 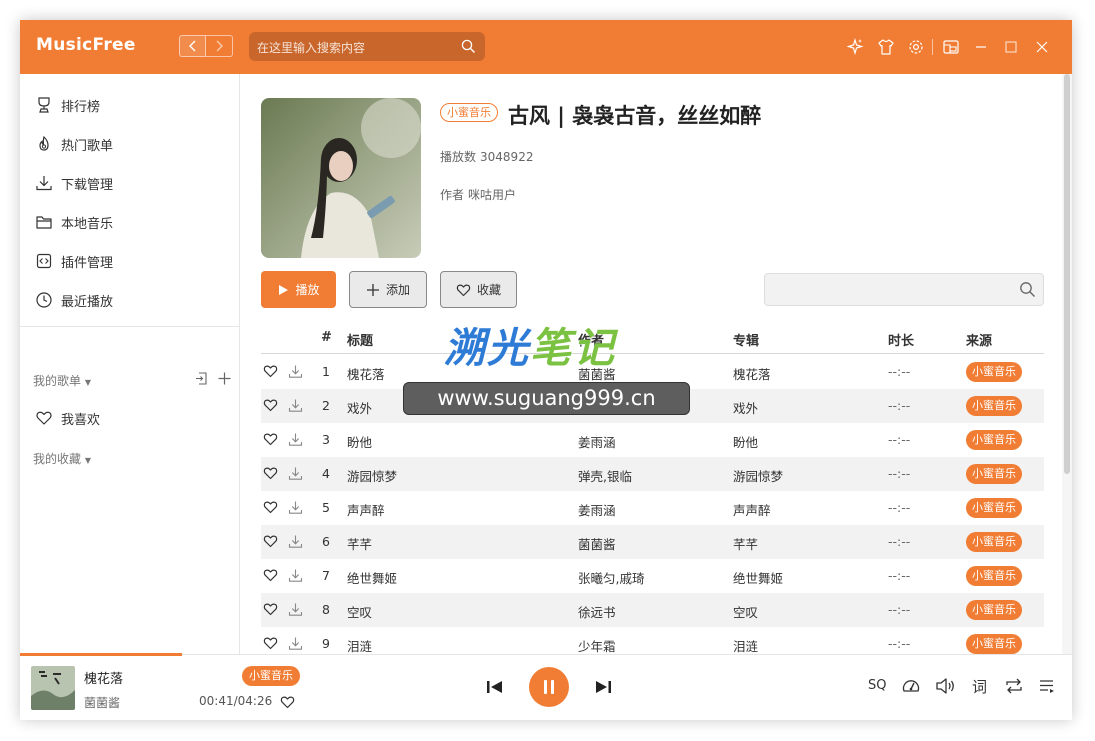 I want to click on plus-icon, so click(x=373, y=290).